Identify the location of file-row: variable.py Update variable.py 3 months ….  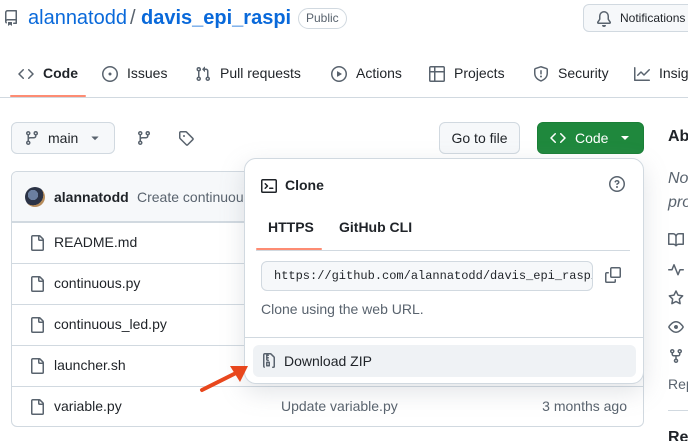
(327, 406).